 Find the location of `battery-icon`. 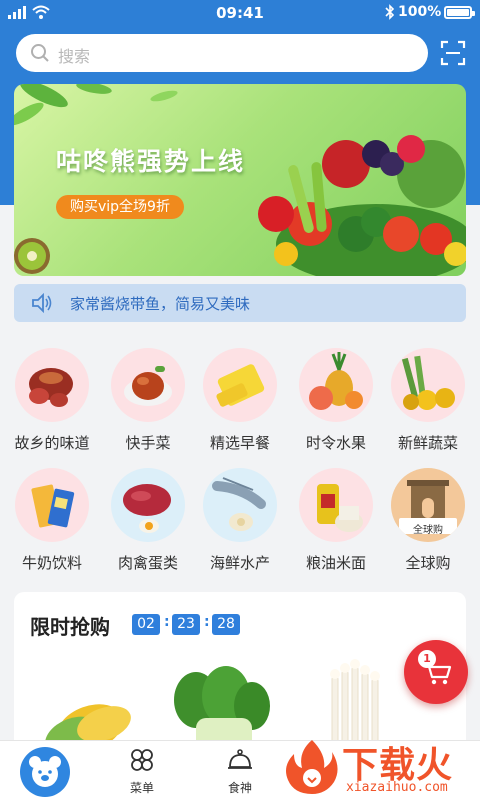

battery-icon is located at coordinates (459, 12).